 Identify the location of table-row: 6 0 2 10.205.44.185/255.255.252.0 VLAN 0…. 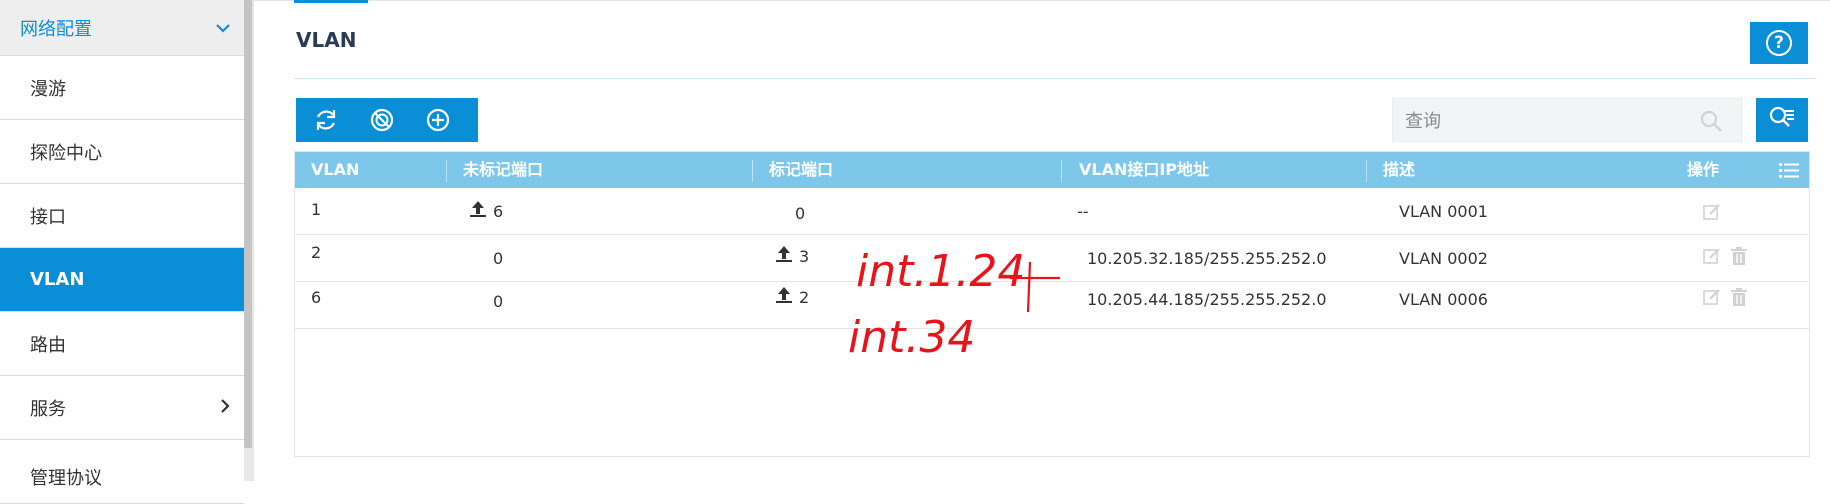
(1052, 305).